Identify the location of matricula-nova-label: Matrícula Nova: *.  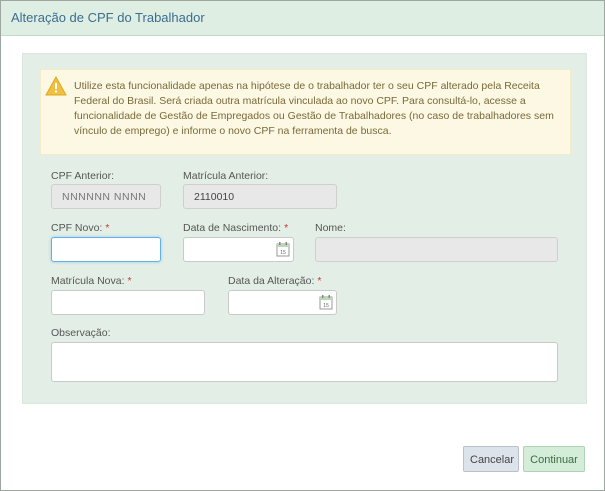
(91, 281).